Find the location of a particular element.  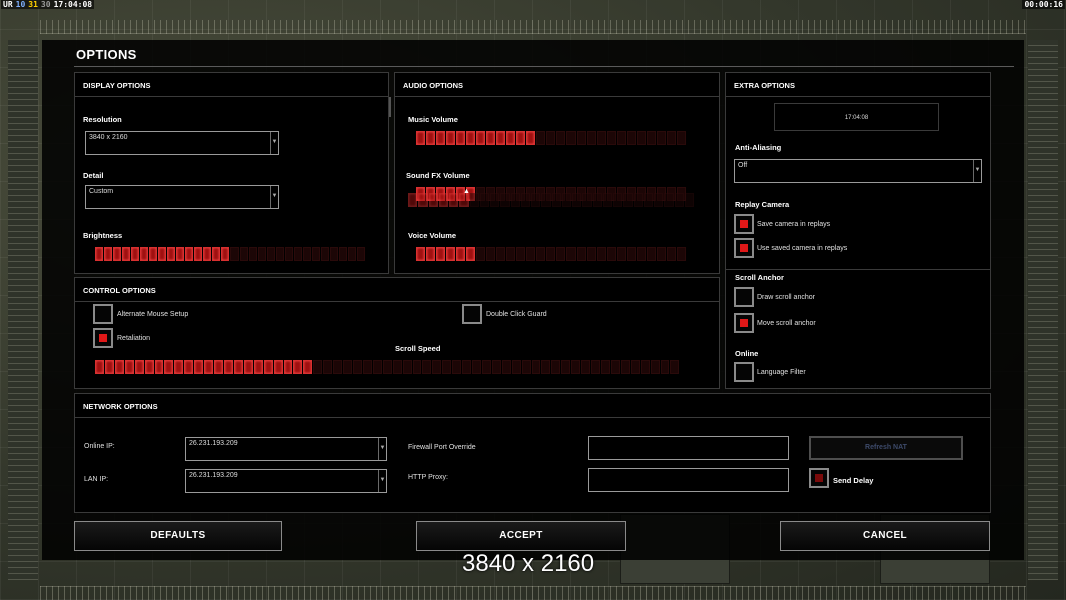

chevron-down-icon: ▼ is located at coordinates (382, 481).